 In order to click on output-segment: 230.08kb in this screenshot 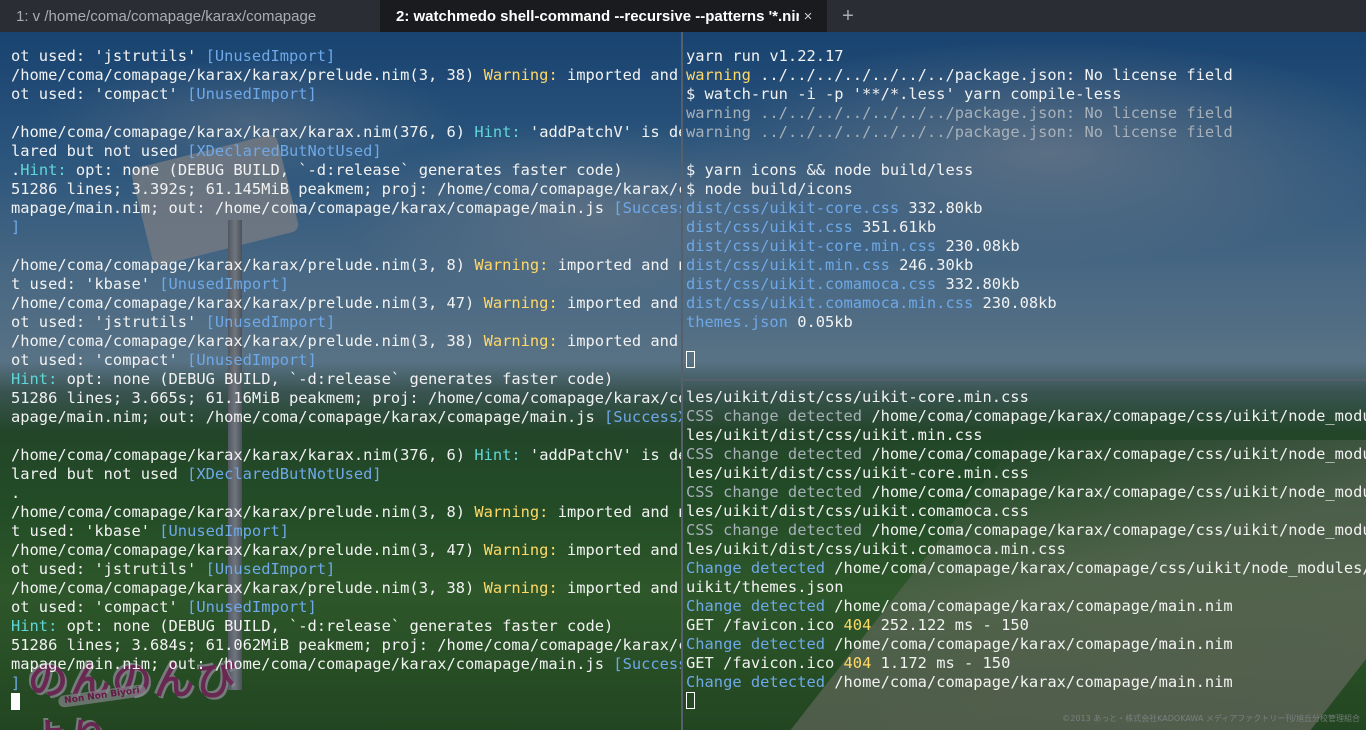, I will do `click(1015, 303)`.